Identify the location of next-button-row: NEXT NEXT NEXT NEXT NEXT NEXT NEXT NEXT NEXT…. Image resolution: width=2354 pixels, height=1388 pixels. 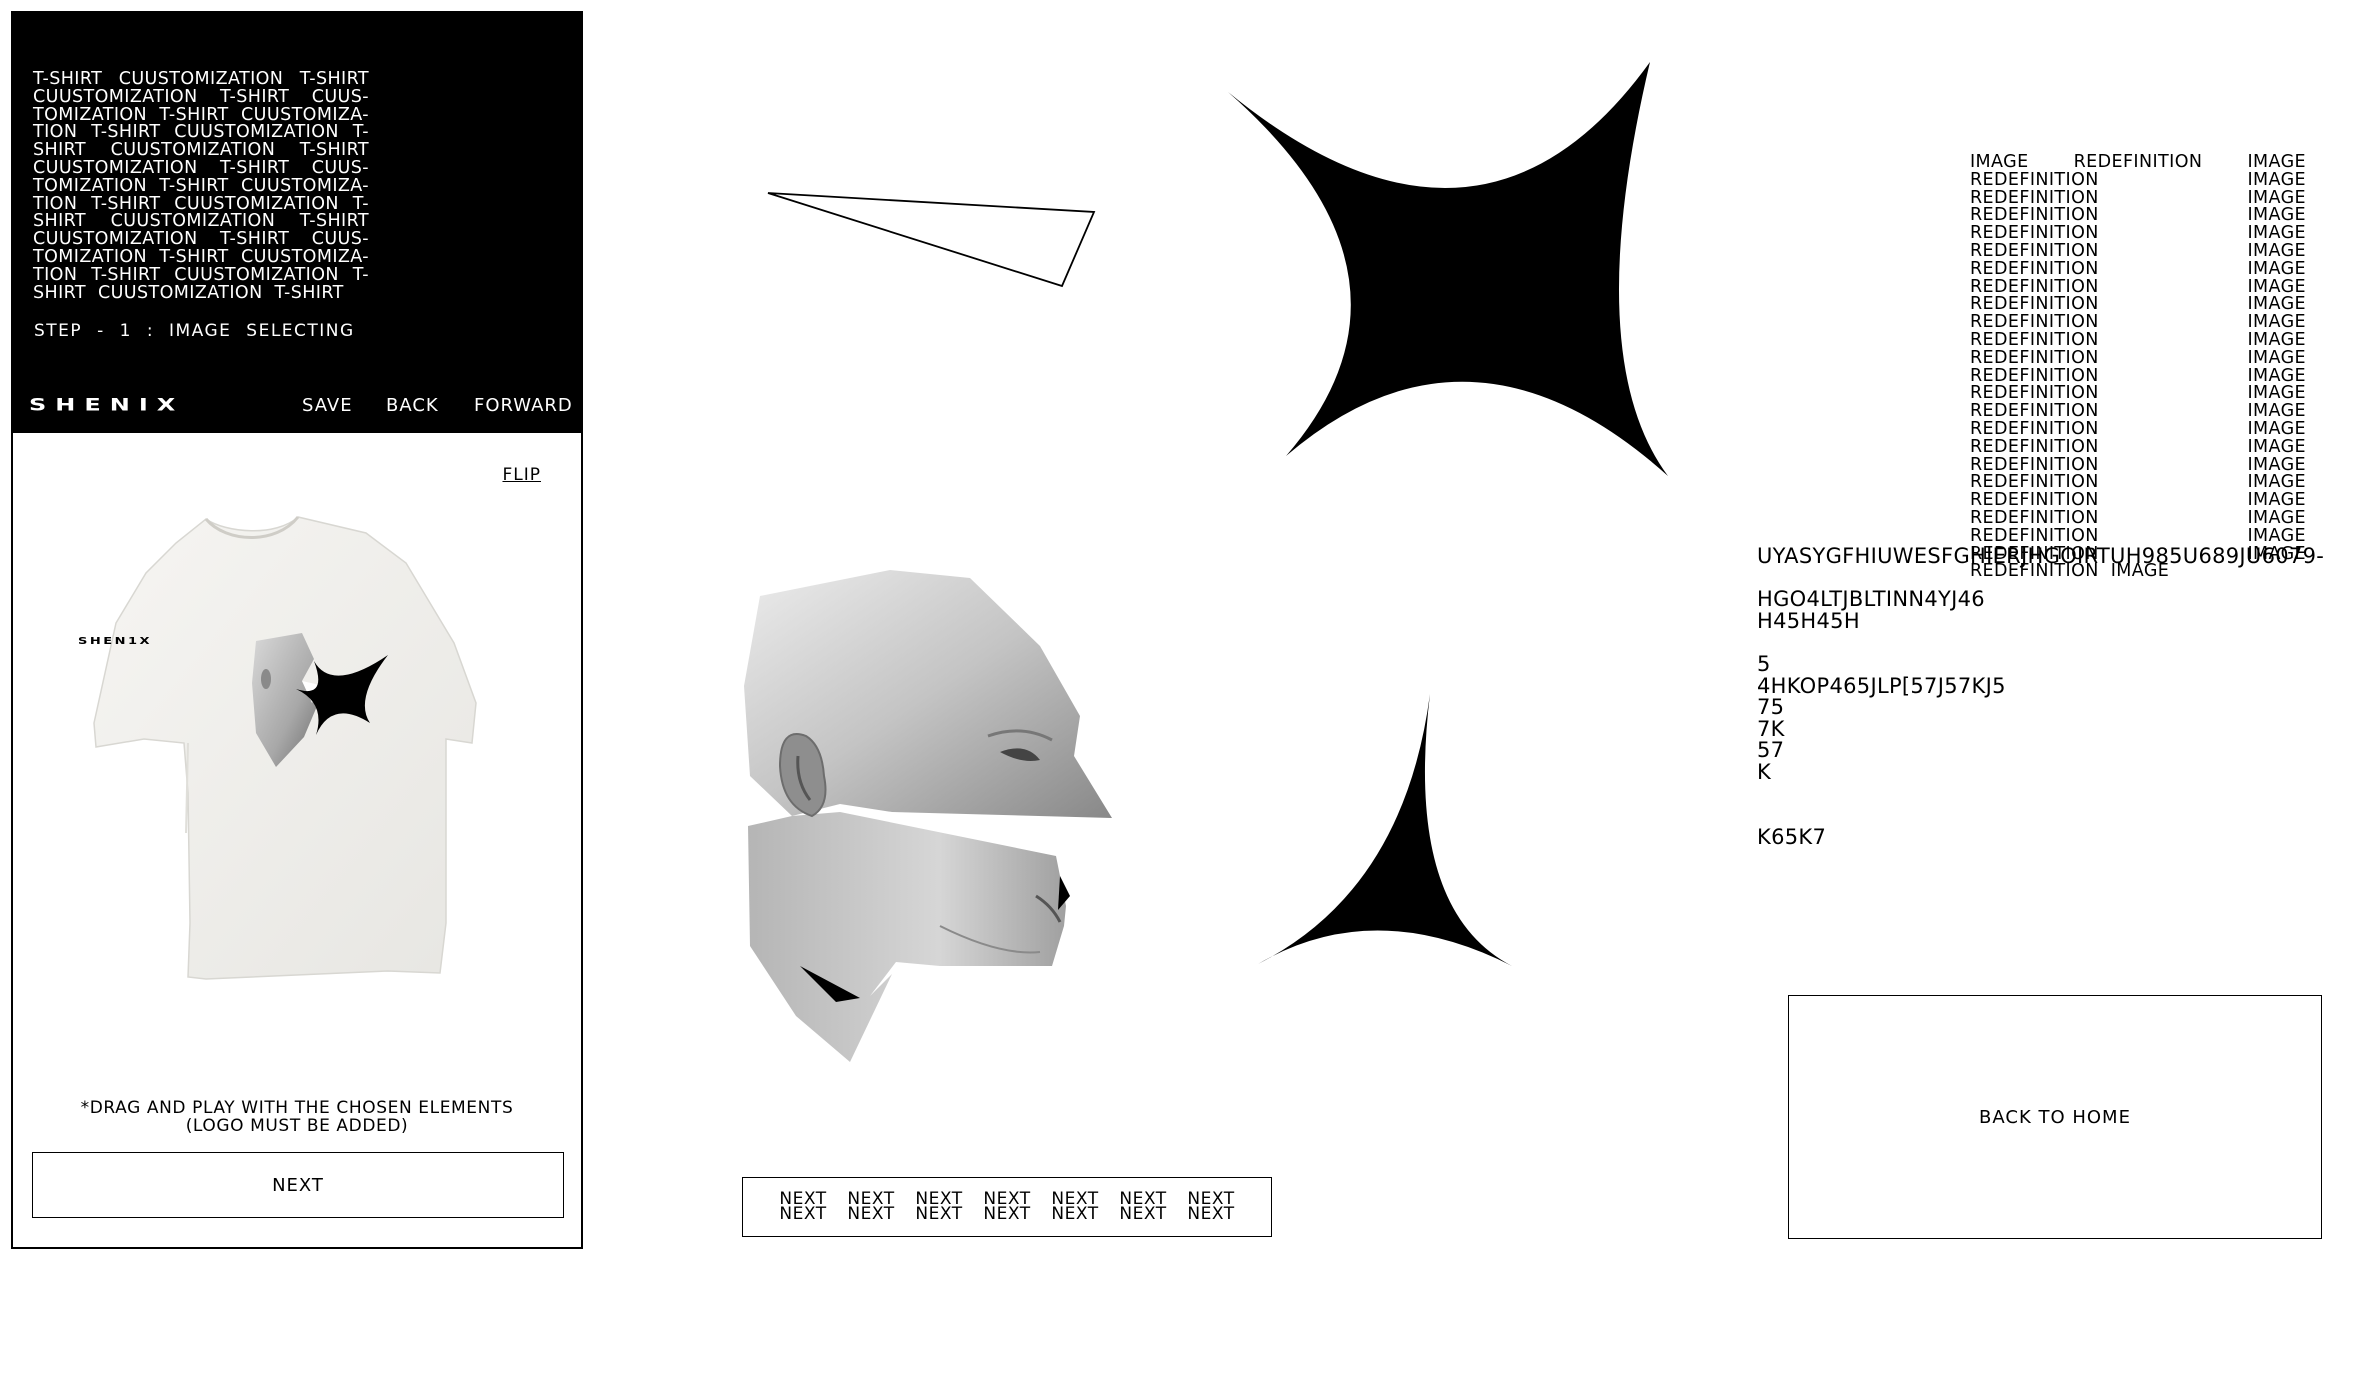
(1007, 1207).